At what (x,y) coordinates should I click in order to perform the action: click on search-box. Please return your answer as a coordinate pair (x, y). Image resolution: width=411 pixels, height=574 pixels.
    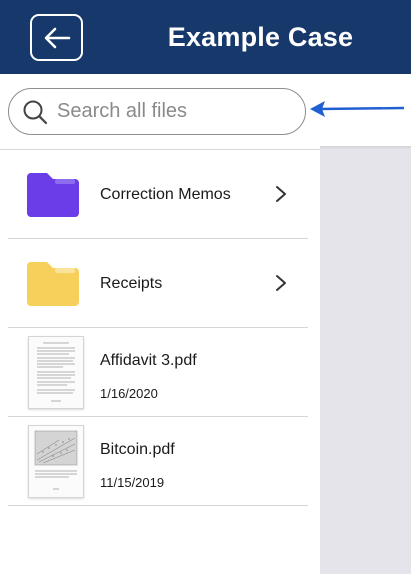
    Looking at the image, I should click on (157, 111).